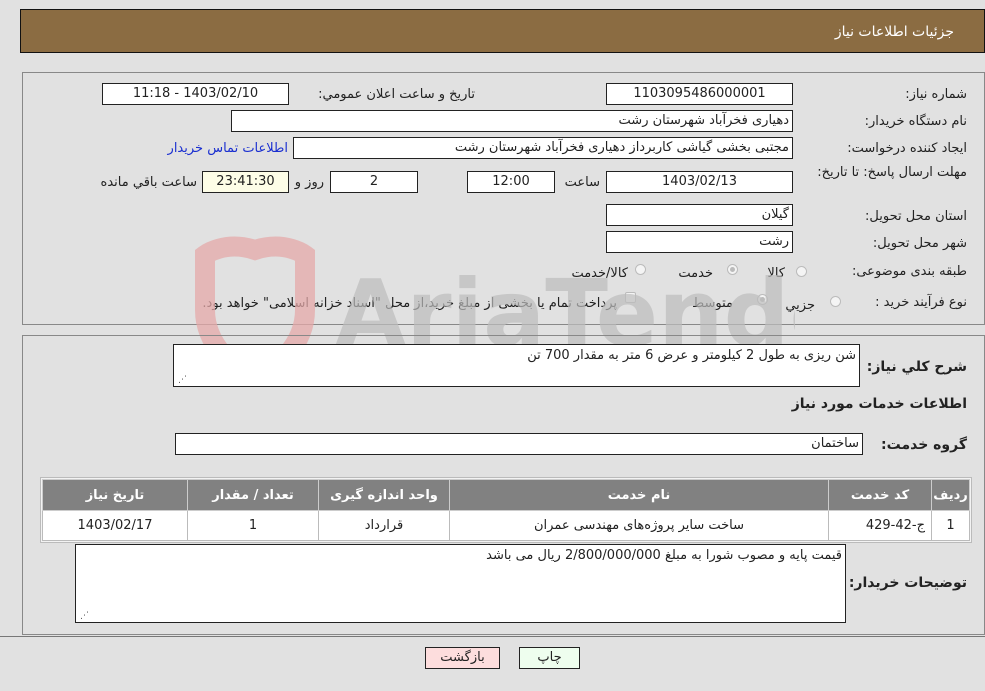 The height and width of the screenshot is (691, 985). Describe the element at coordinates (639, 495) in the screenshot. I see `col-service-name: نام خدمت` at that location.